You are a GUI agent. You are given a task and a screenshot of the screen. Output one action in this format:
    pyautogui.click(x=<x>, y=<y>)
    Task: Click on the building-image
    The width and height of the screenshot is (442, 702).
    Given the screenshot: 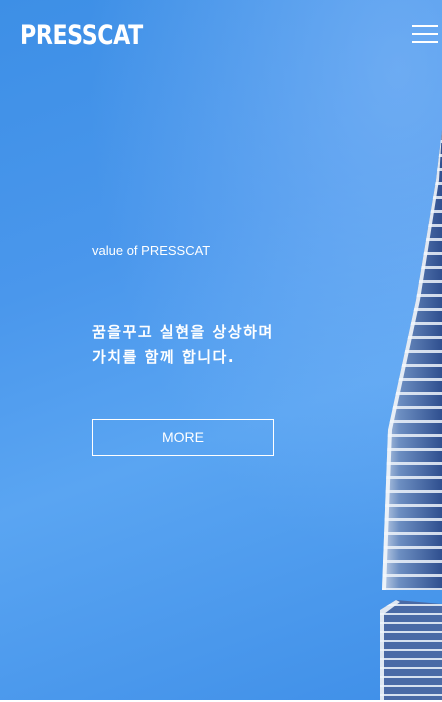 What is the action you would take?
    pyautogui.click(x=411, y=415)
    